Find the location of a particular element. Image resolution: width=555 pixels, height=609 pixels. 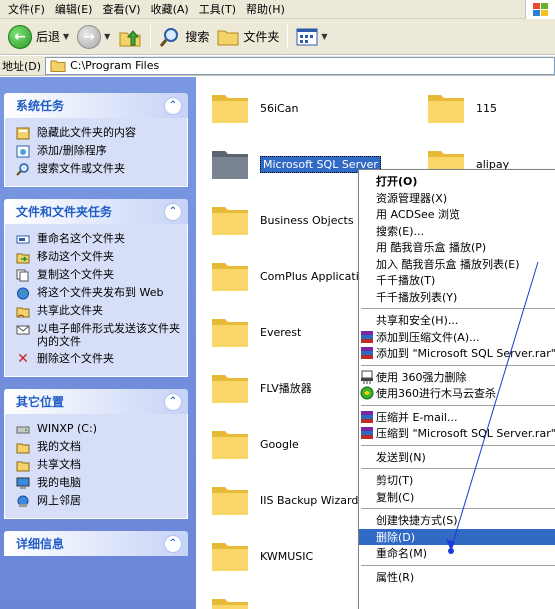

ctx-360-force-delete: 使用 360强力删除 is located at coordinates (457, 377).